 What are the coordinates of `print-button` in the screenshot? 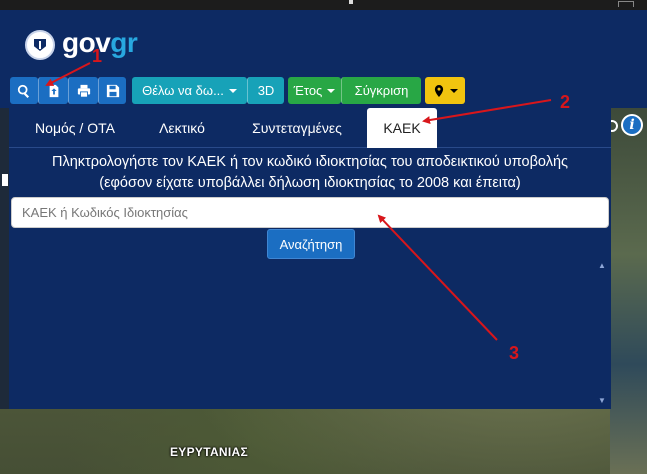 It's located at (83, 90).